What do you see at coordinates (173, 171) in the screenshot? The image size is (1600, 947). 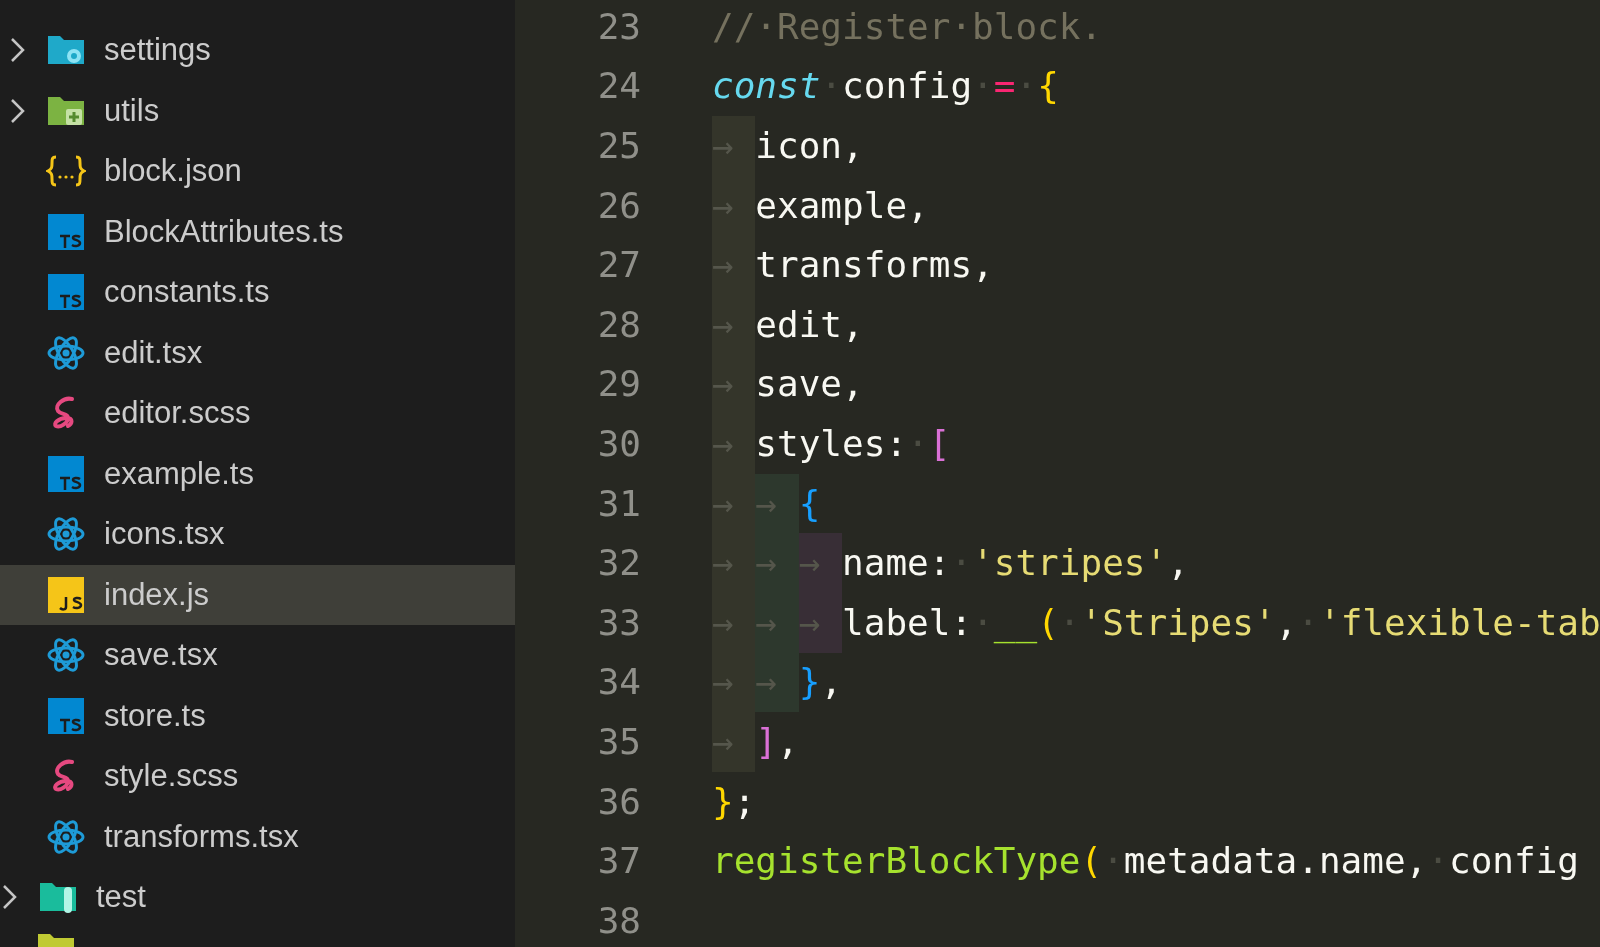 I see `file-name: block.json` at bounding box center [173, 171].